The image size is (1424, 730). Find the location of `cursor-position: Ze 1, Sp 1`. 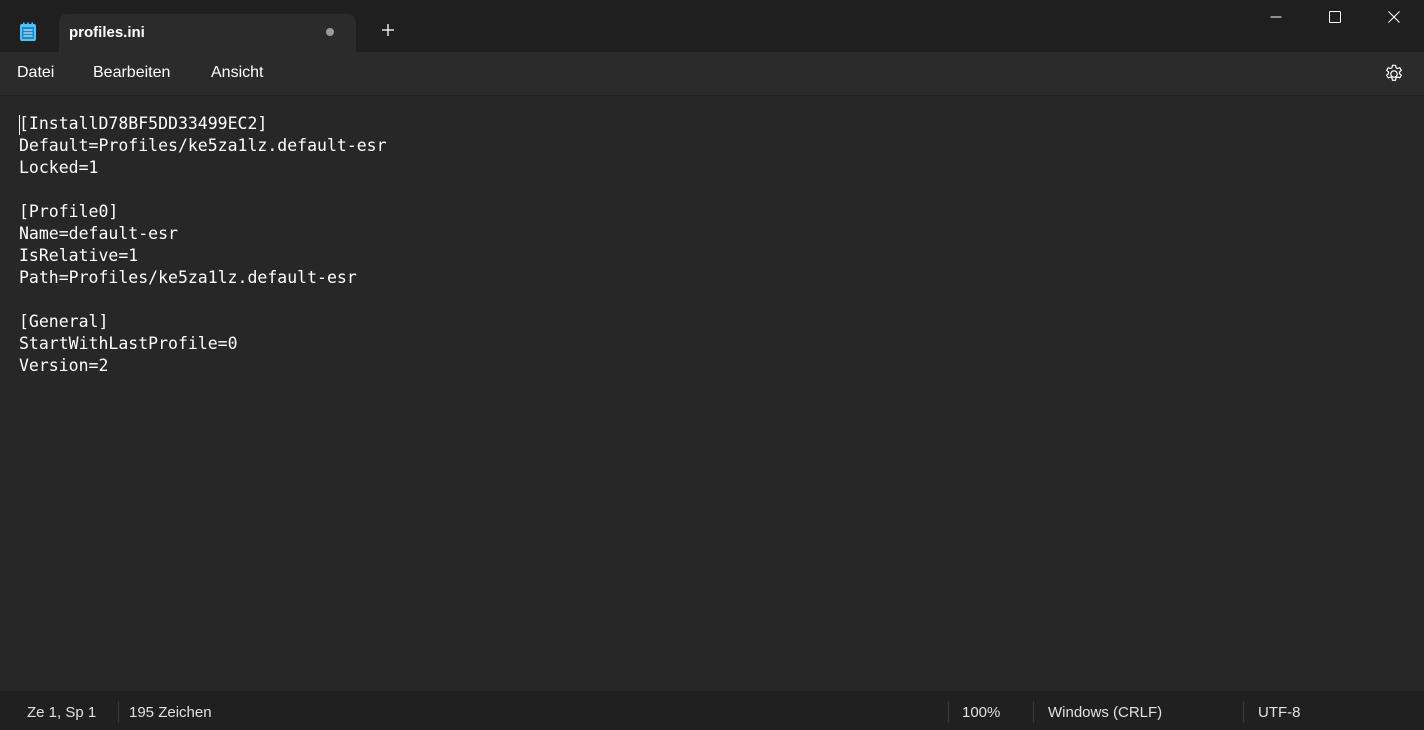

cursor-position: Ze 1, Sp 1 is located at coordinates (62, 712).